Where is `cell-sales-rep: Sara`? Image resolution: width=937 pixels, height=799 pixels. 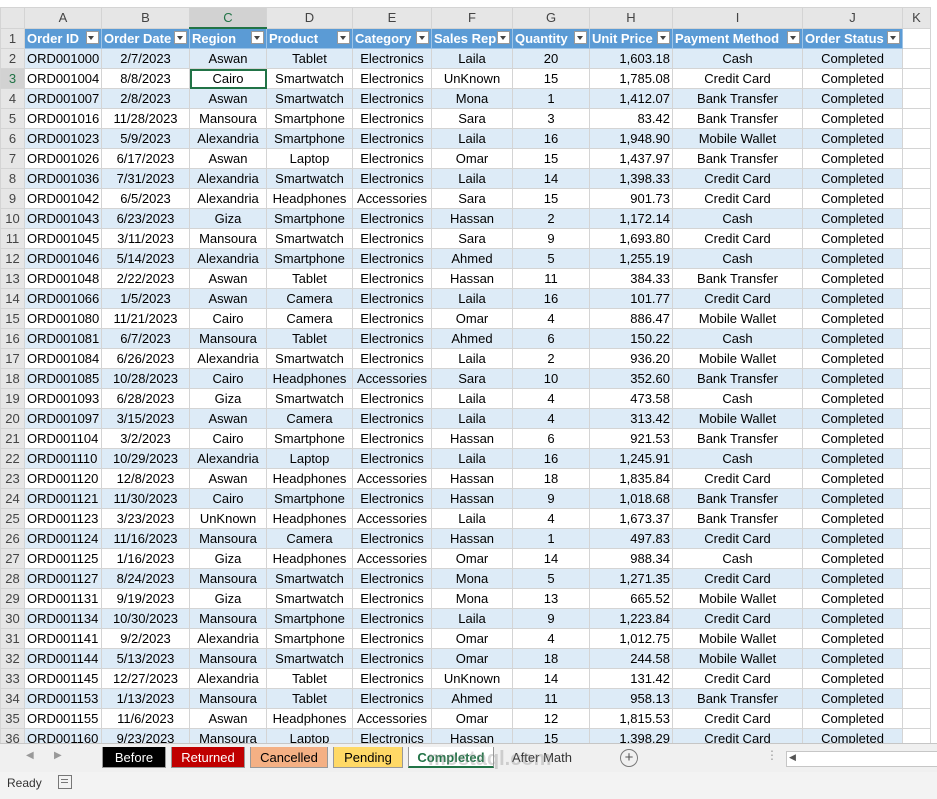 cell-sales-rep: Sara is located at coordinates (472, 198).